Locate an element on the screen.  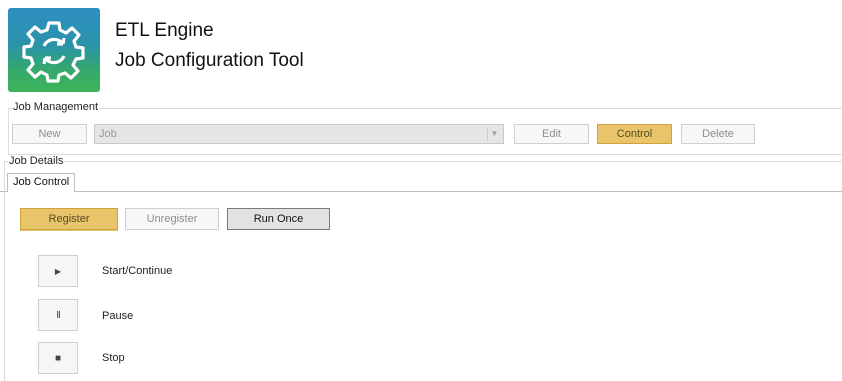
stop-label: Stop is located at coordinates (113, 358).